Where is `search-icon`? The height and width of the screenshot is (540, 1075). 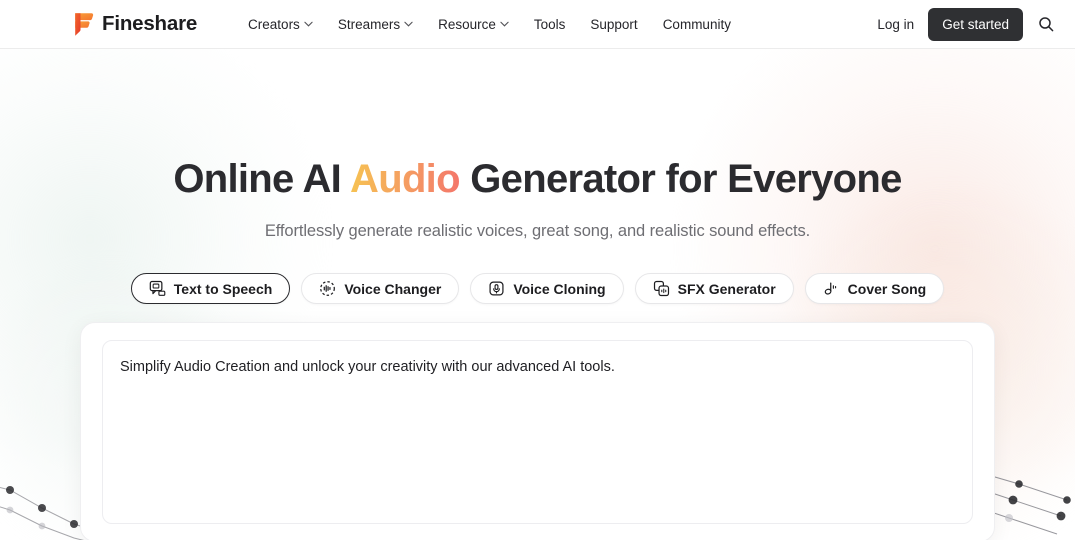
search-icon is located at coordinates (1046, 24).